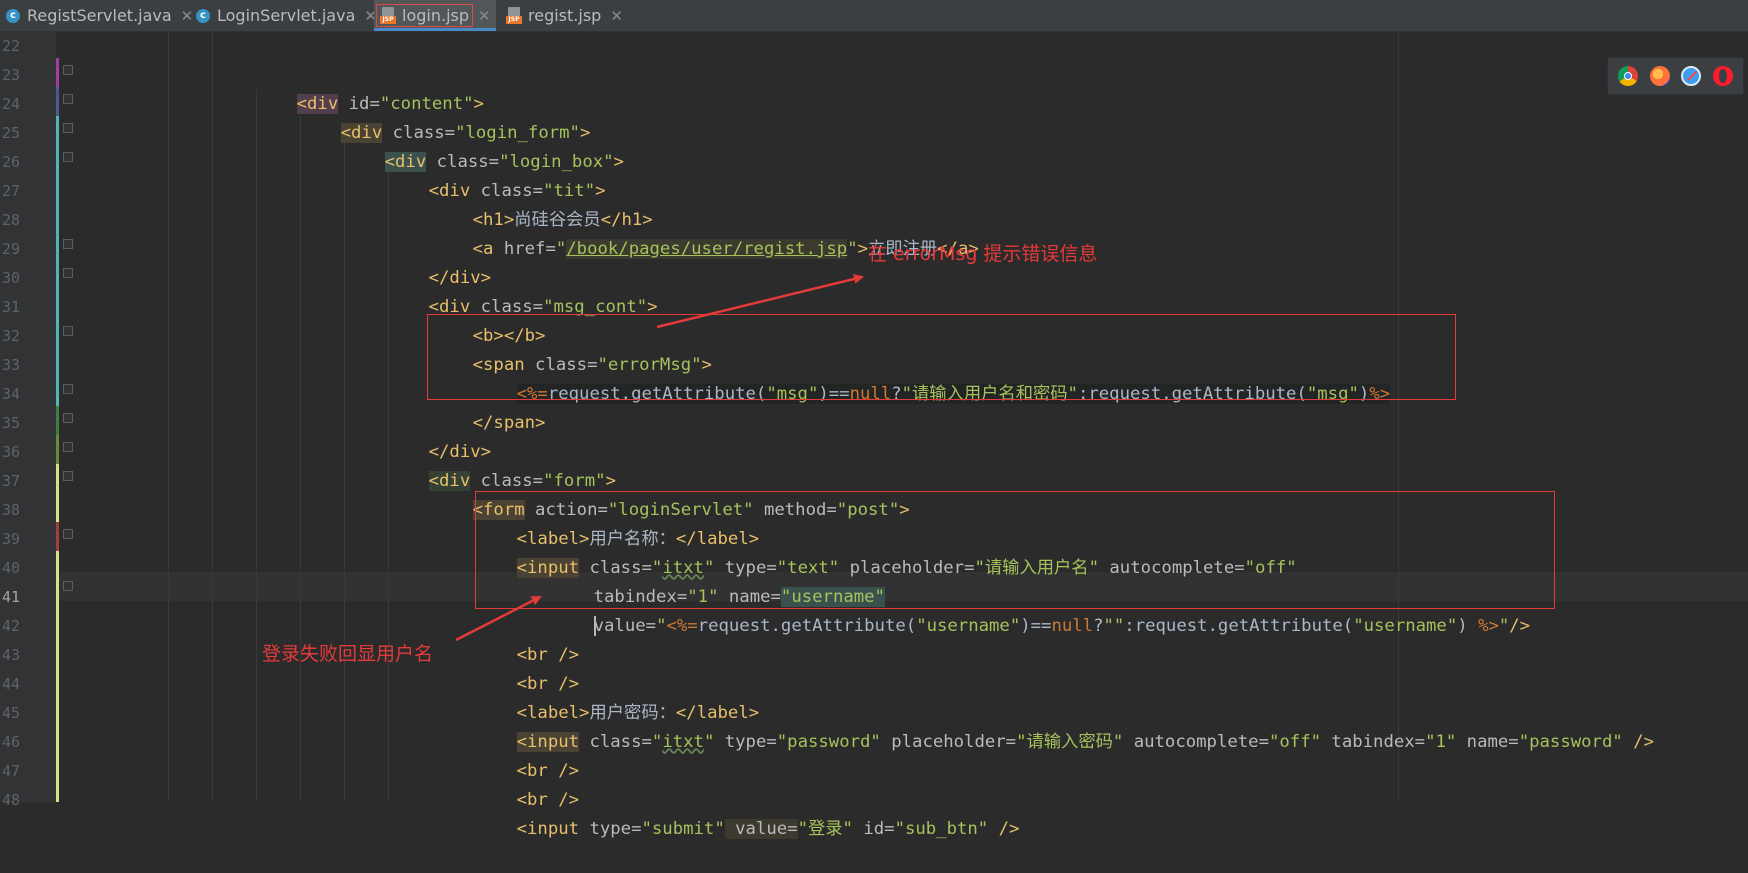 This screenshot has height=873, width=1748. Describe the element at coordinates (1675, 76) in the screenshot. I see `open-in-browser-toolbar` at that location.